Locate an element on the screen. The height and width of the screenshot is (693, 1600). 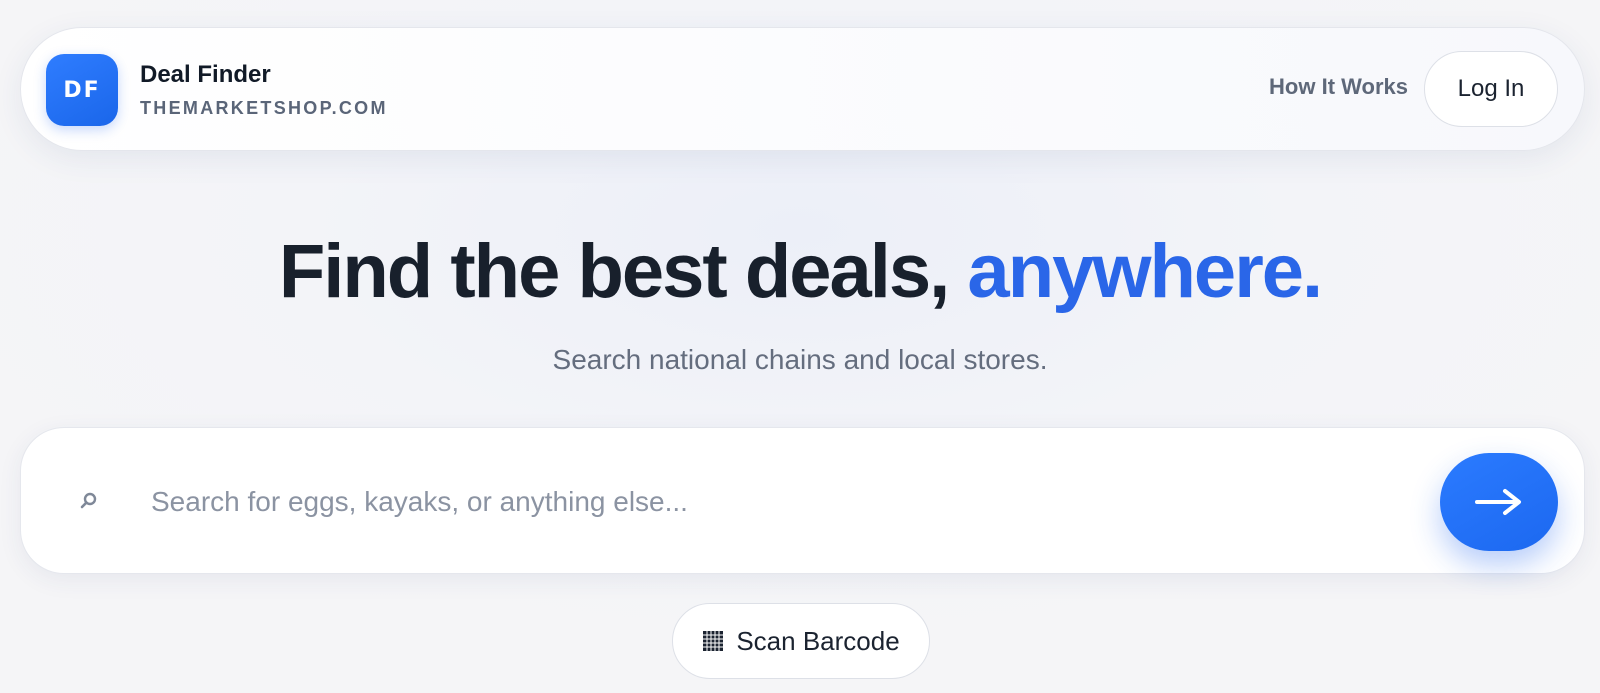
brand-logo: DF is located at coordinates (82, 90).